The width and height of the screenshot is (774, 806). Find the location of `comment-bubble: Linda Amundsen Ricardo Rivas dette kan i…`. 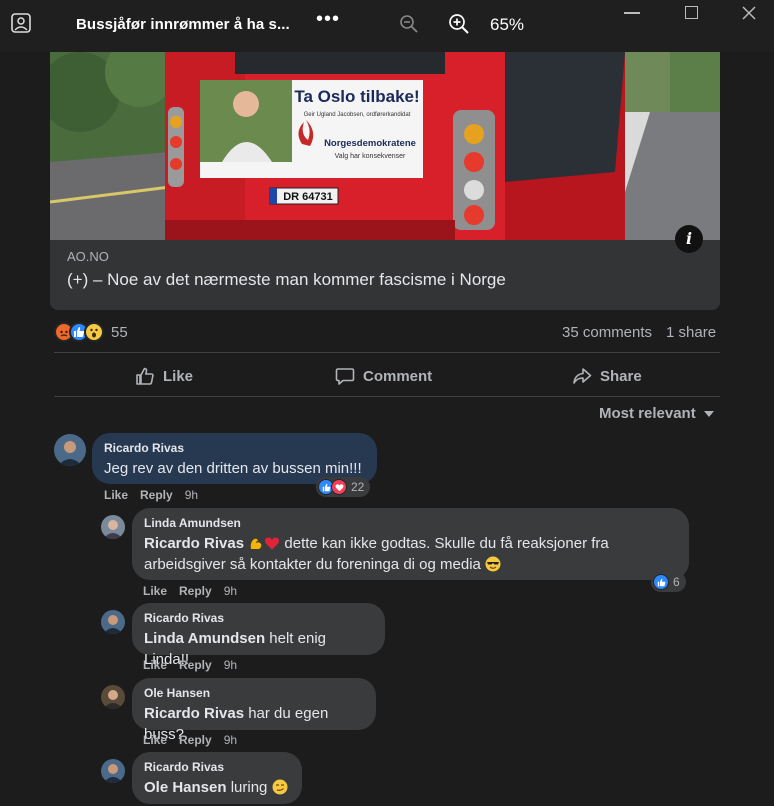

comment-bubble: Linda Amundsen Ricardo Rivas dette kan i… is located at coordinates (410, 544).